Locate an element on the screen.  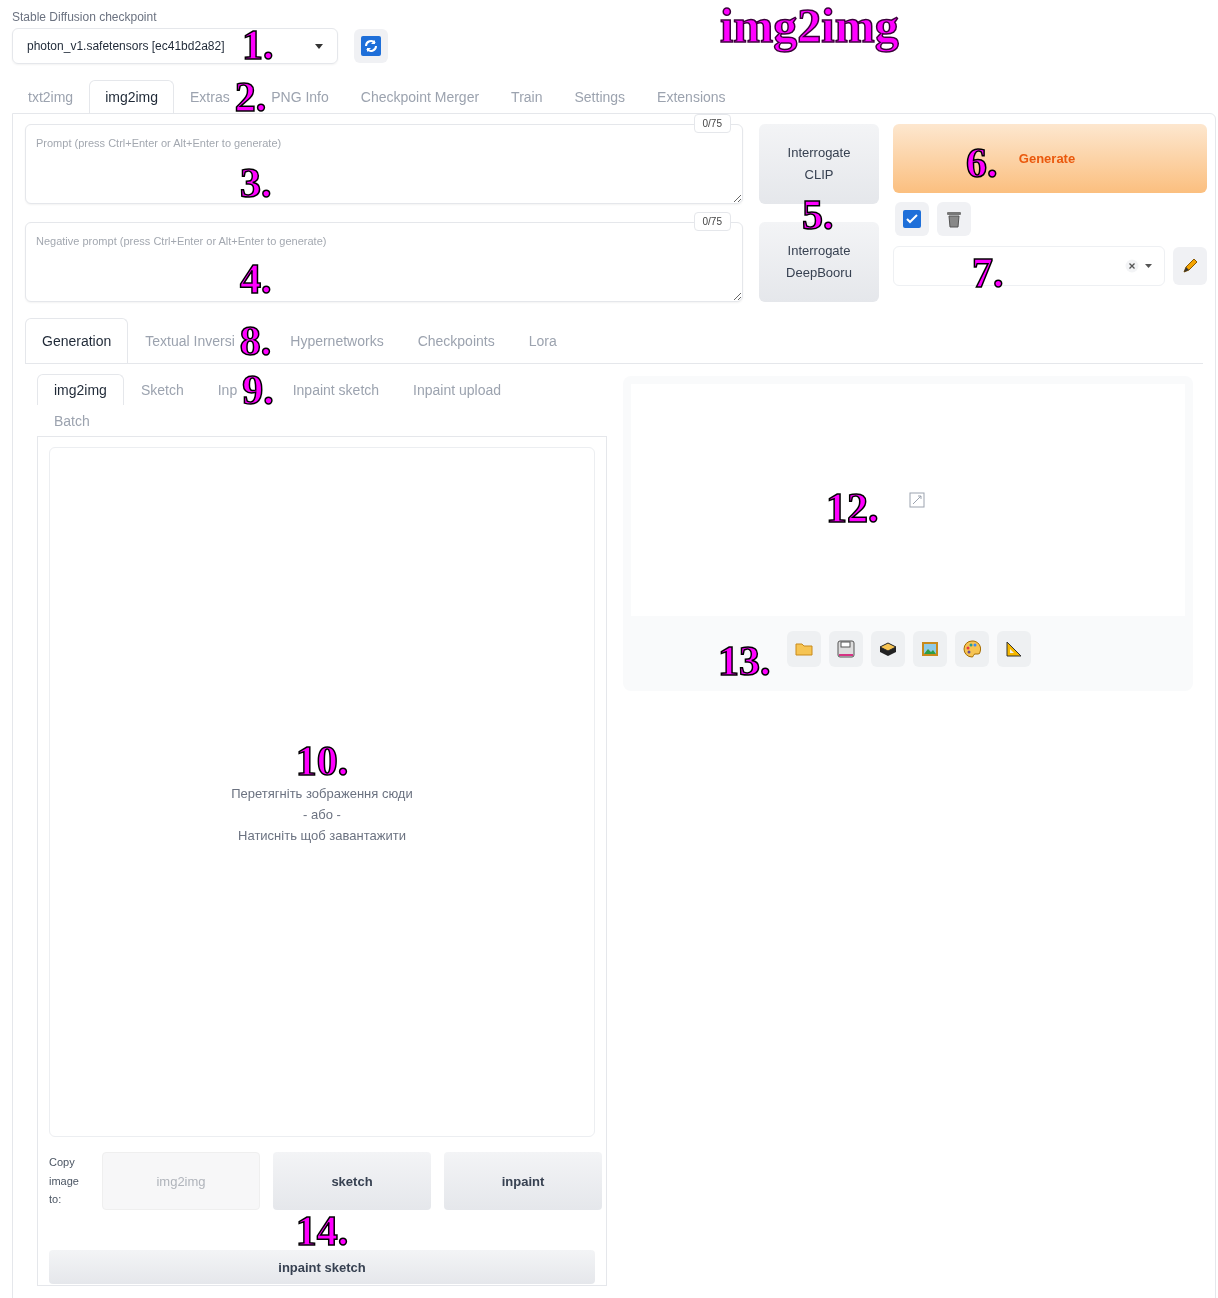
tool-button is located at coordinates (888, 649).